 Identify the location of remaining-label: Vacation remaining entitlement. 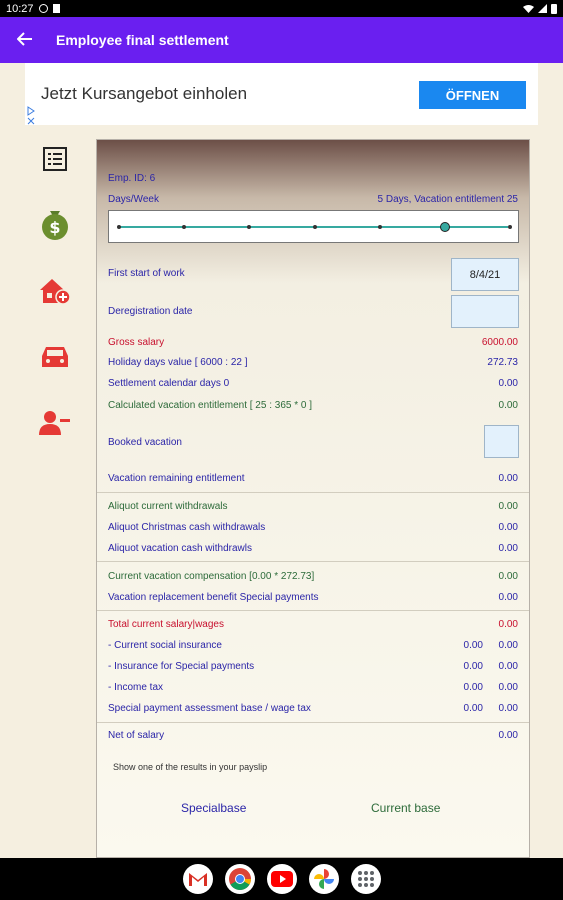
(176, 478).